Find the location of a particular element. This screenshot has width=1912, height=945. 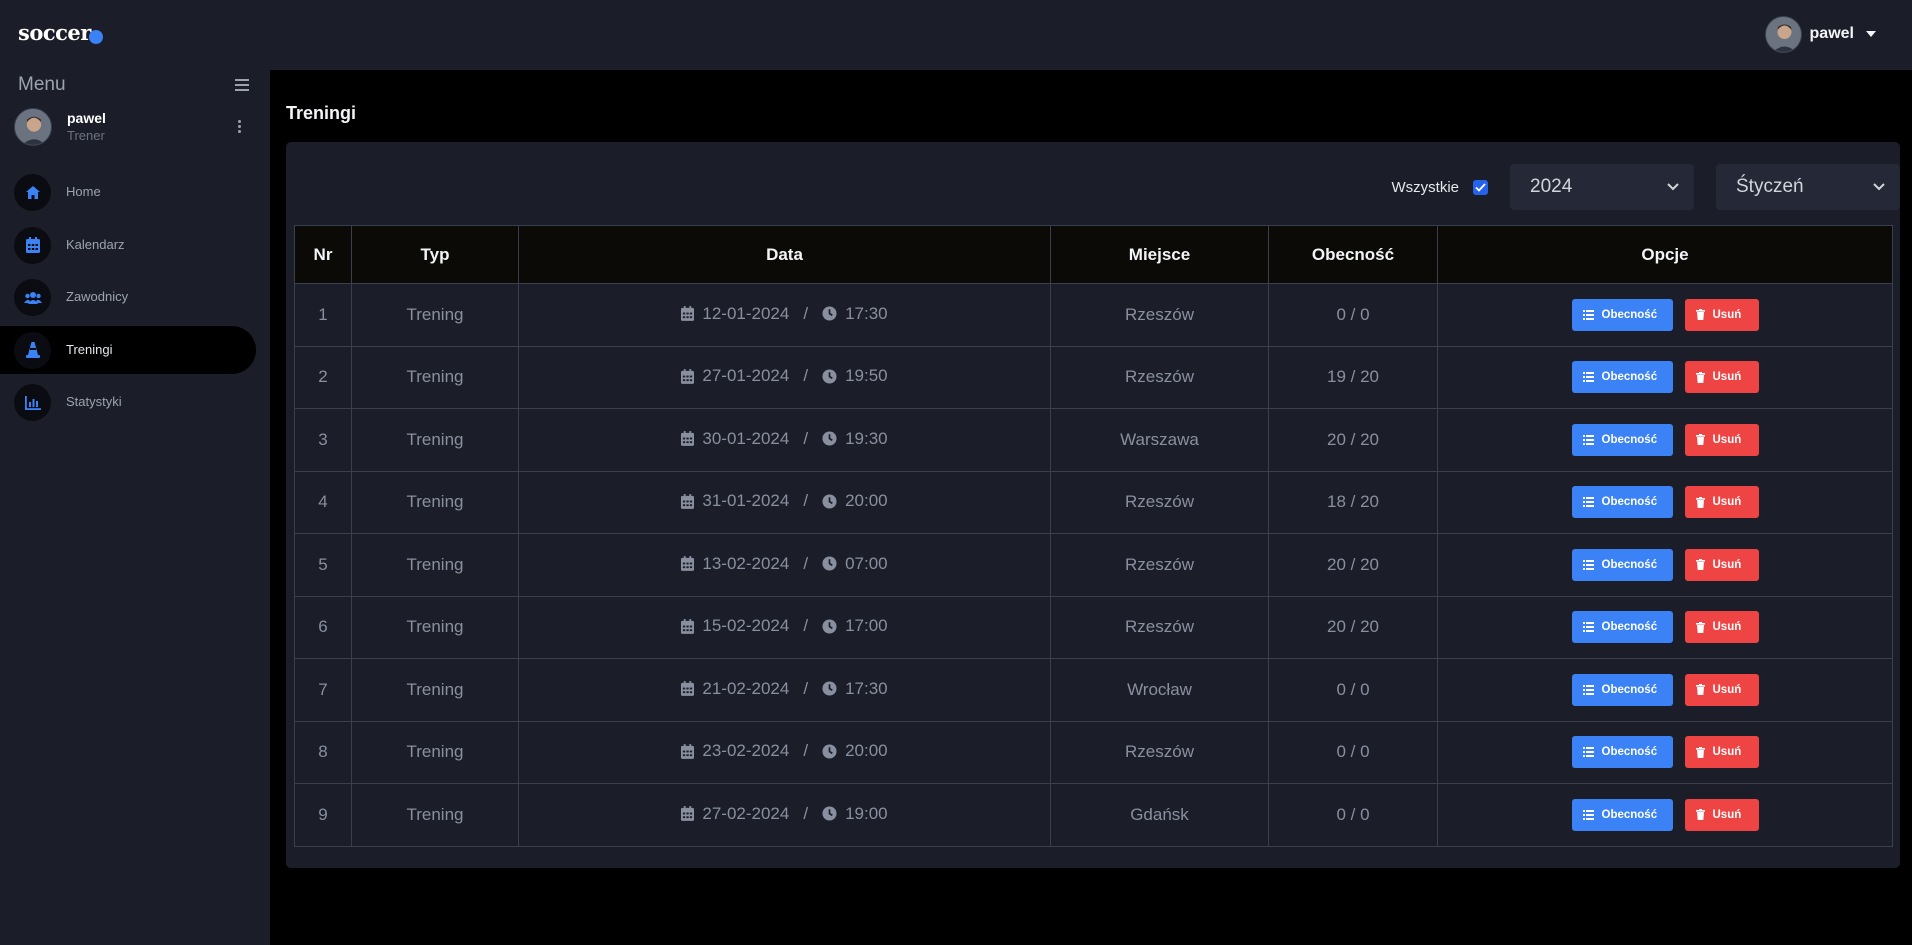

row-time: 07:00 is located at coordinates (866, 563).